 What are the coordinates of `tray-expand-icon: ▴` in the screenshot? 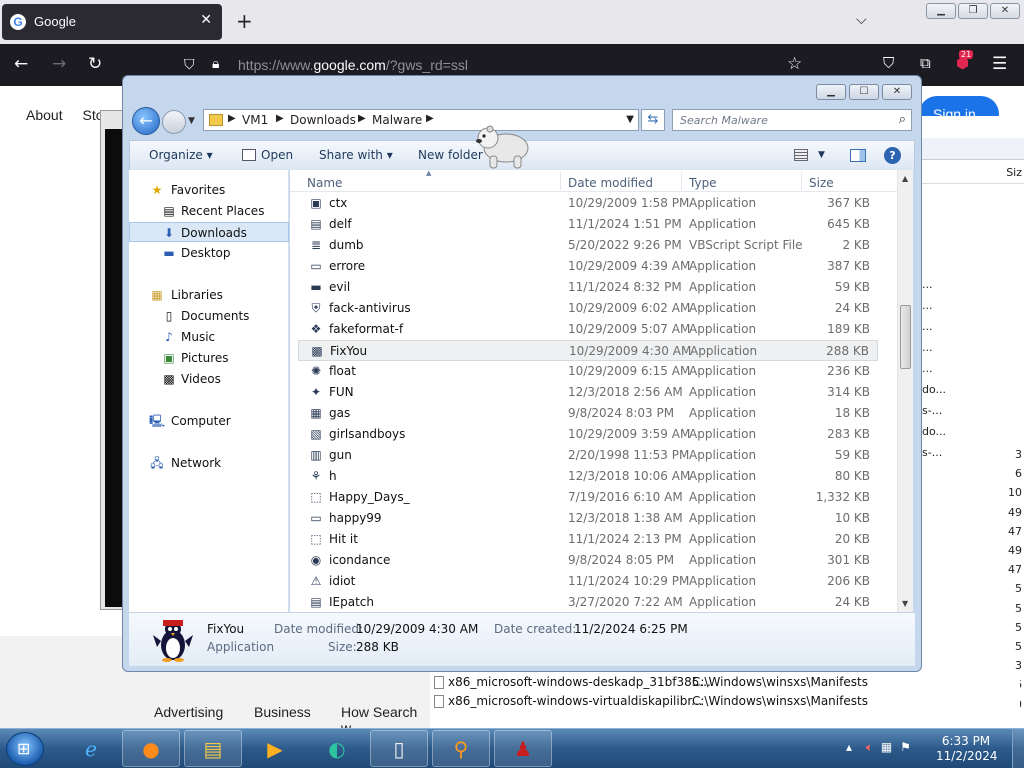 It's located at (849, 747).